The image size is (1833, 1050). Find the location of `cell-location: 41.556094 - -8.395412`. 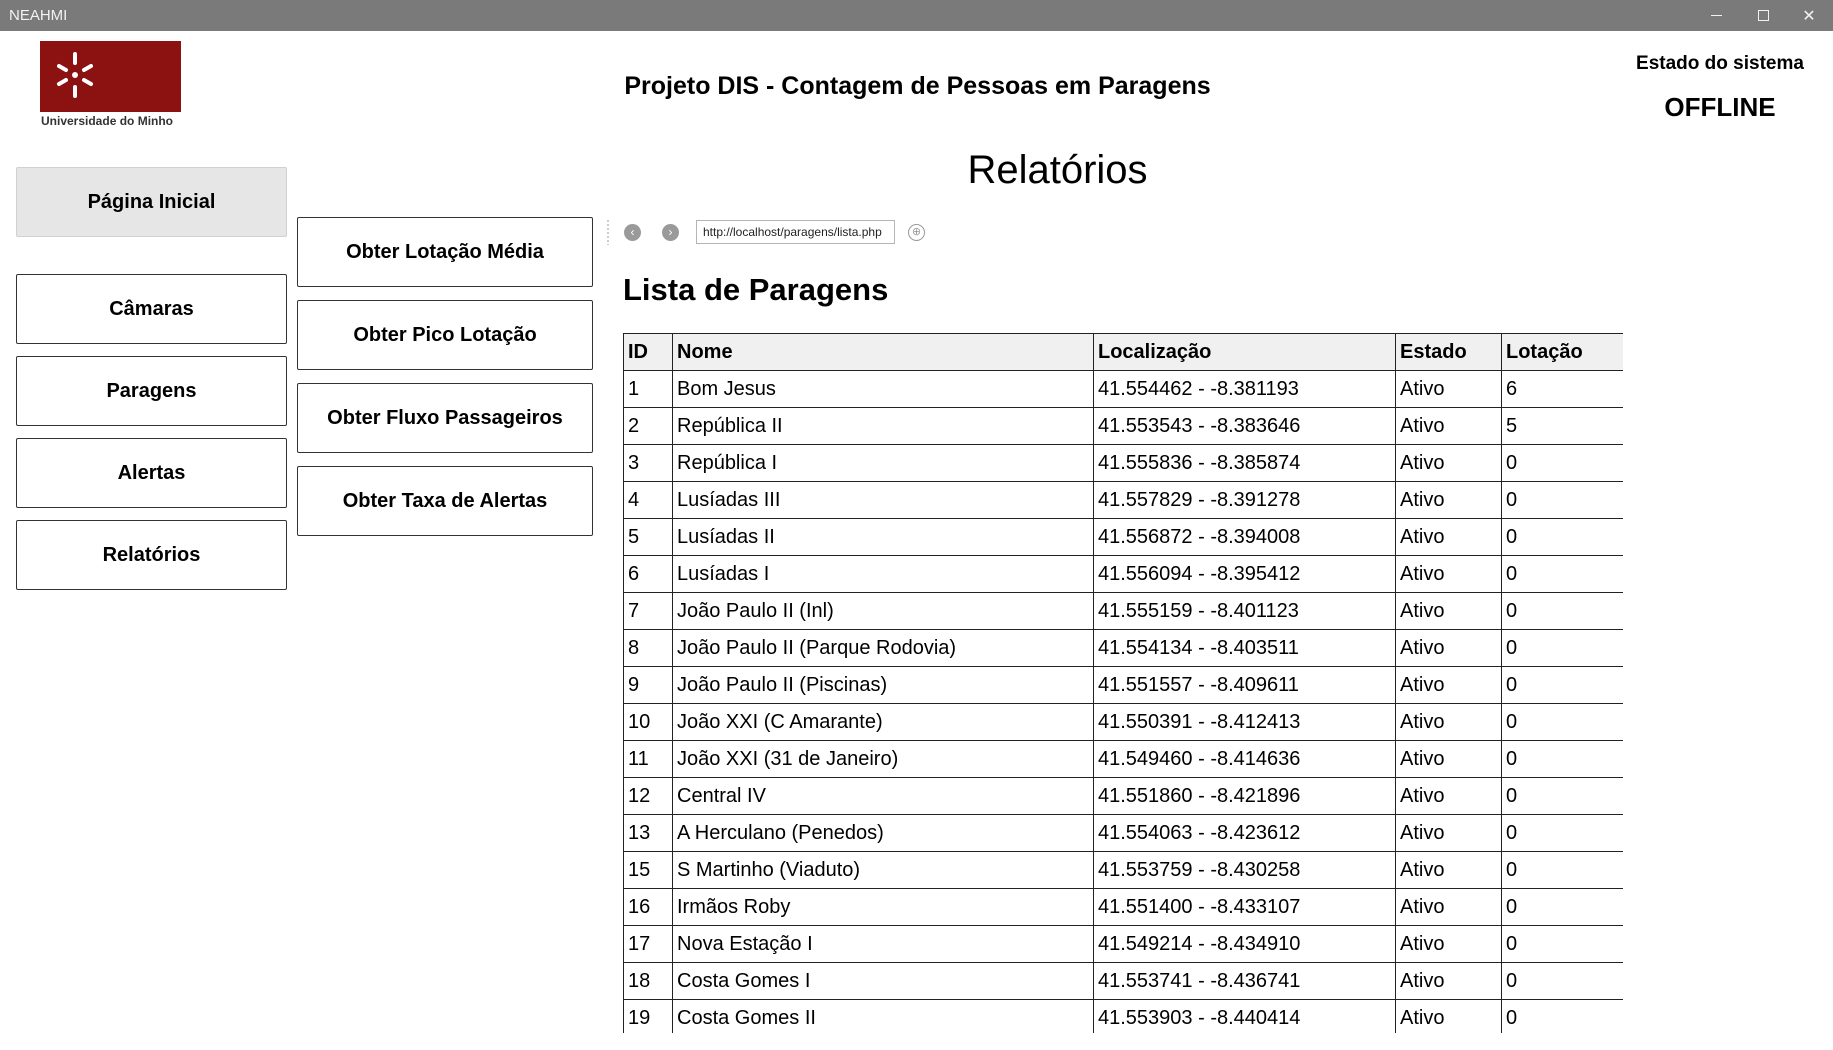

cell-location: 41.556094 - -8.395412 is located at coordinates (1244, 574).